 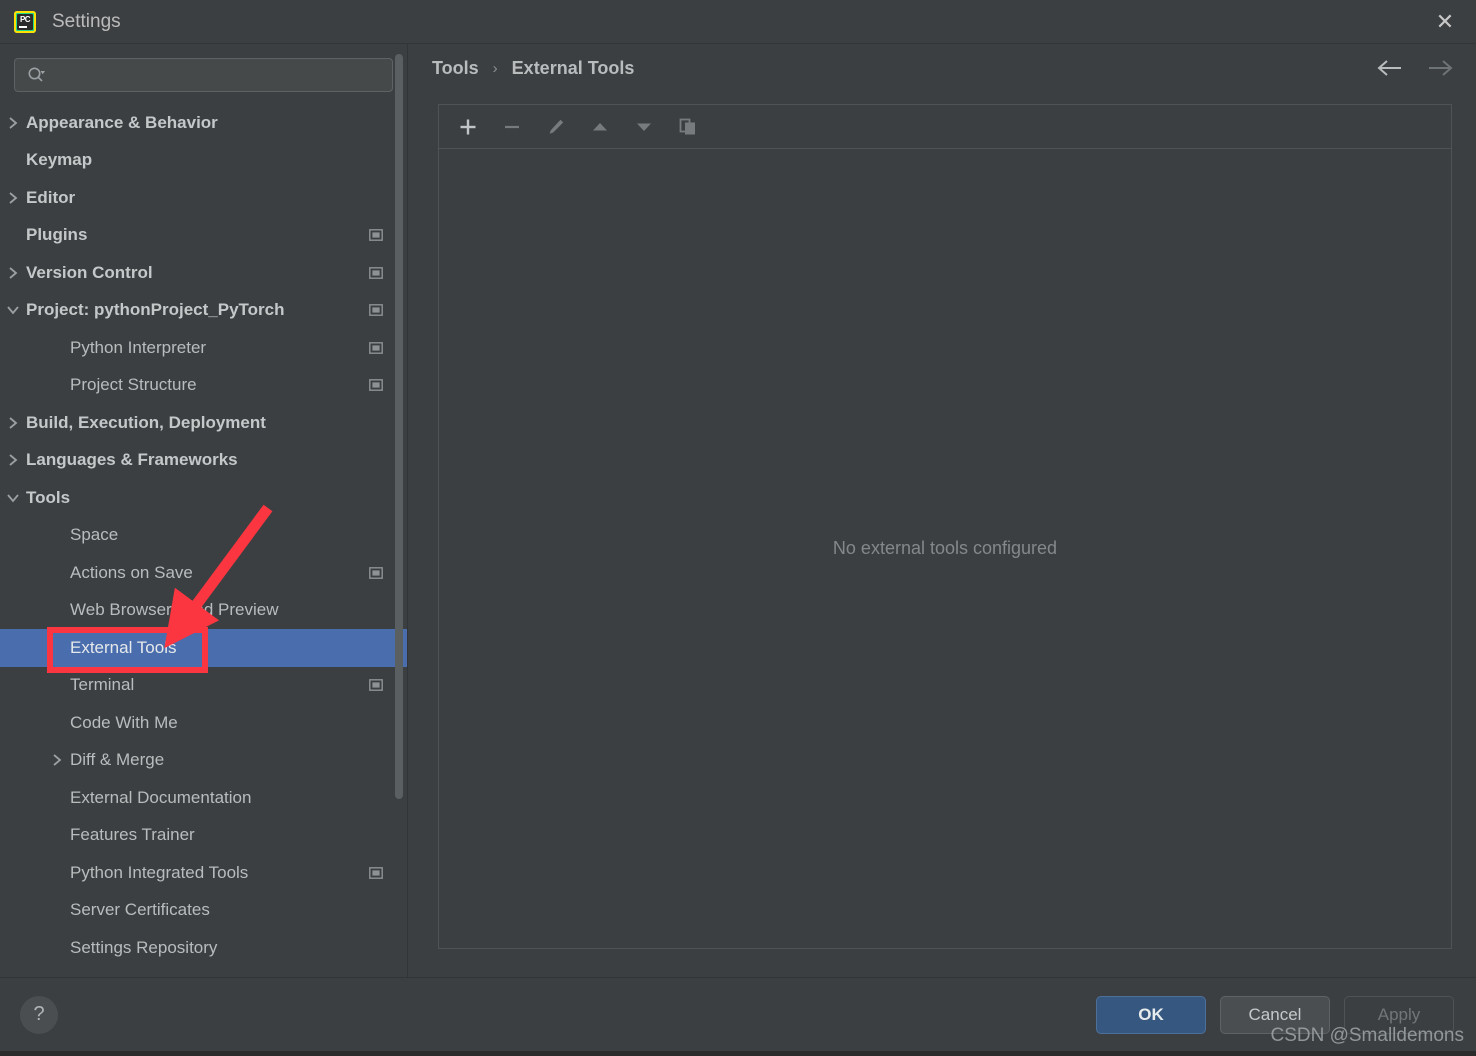 I want to click on sidebar-item-label: Terminal, so click(x=102, y=685).